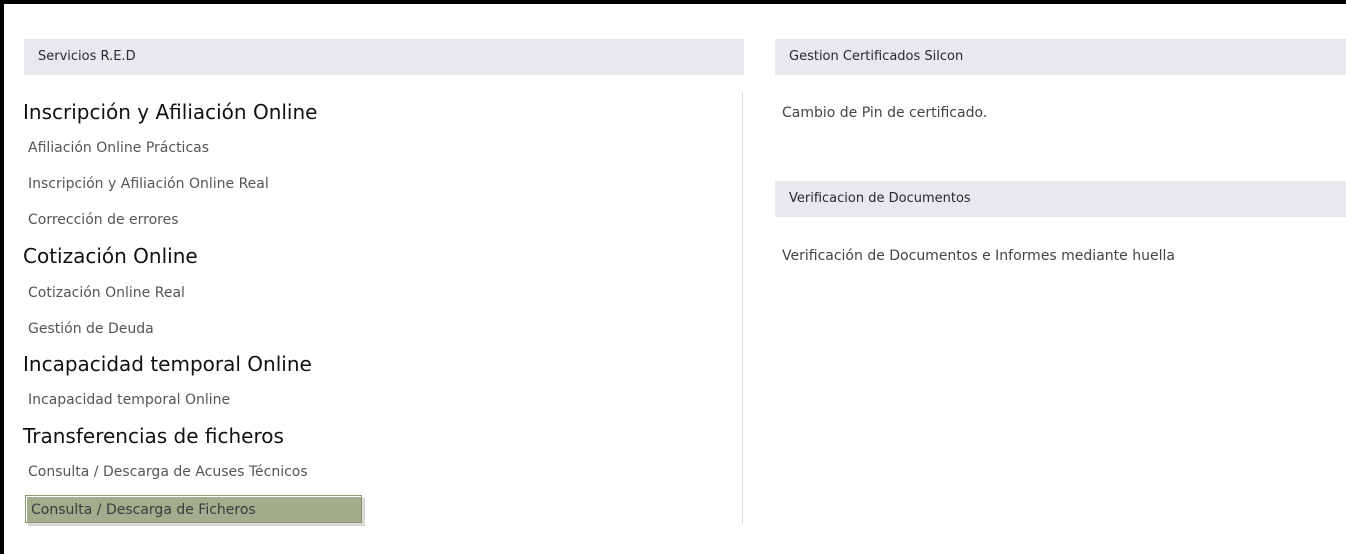 The width and height of the screenshot is (1346, 554). I want to click on section-title-inscripcion: Inscripción y Afiliación Online, so click(170, 112).